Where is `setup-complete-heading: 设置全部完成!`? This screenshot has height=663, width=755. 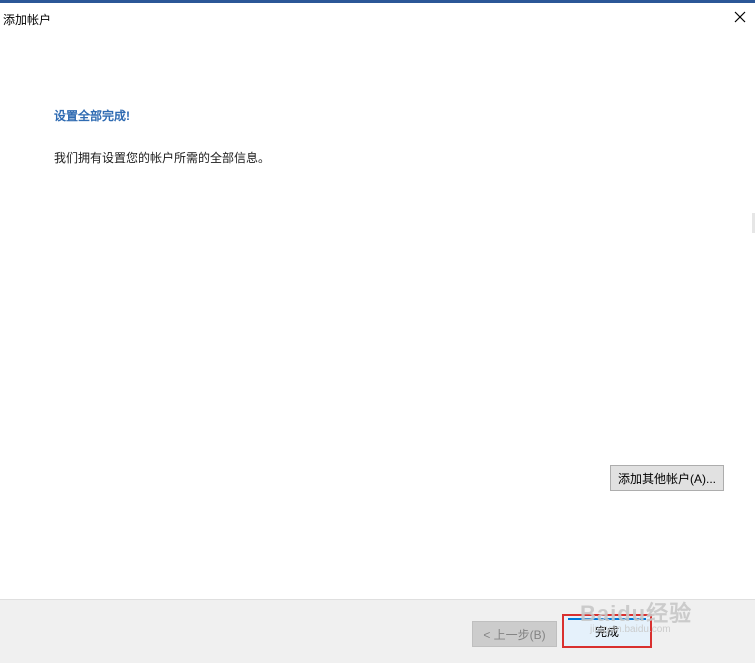
setup-complete-heading: 设置全部完成! is located at coordinates (92, 116).